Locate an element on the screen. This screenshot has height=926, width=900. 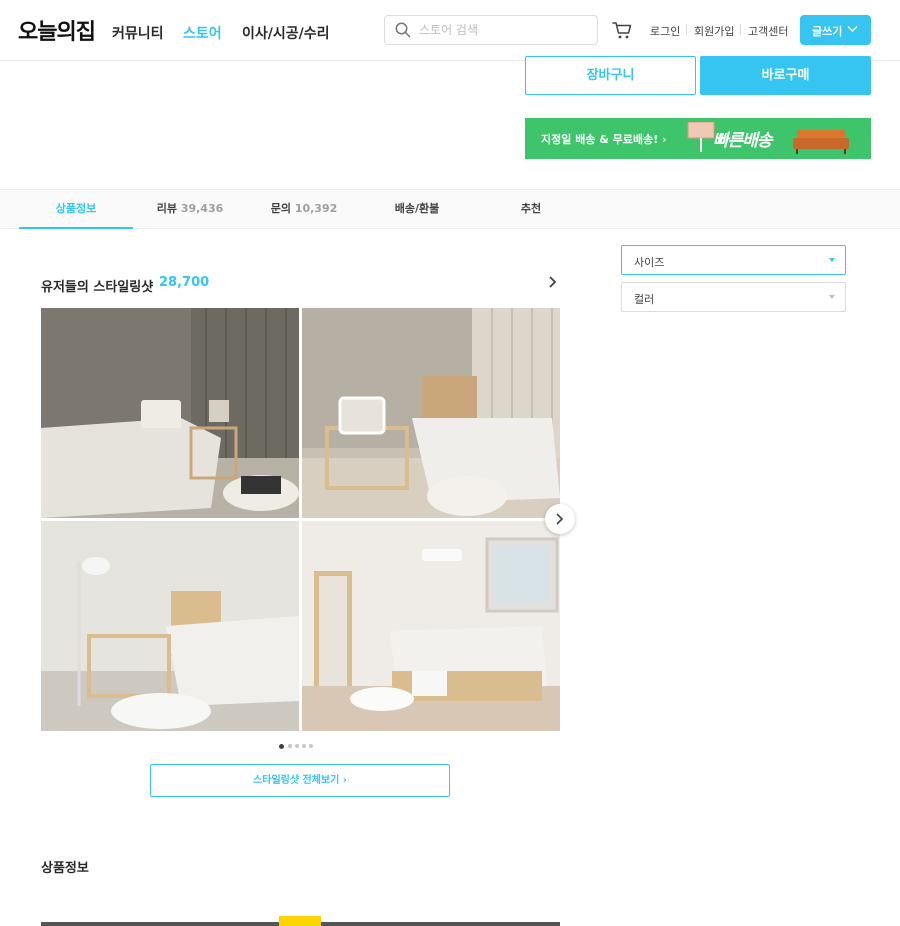
tab-count: 39,436 is located at coordinates (202, 208).